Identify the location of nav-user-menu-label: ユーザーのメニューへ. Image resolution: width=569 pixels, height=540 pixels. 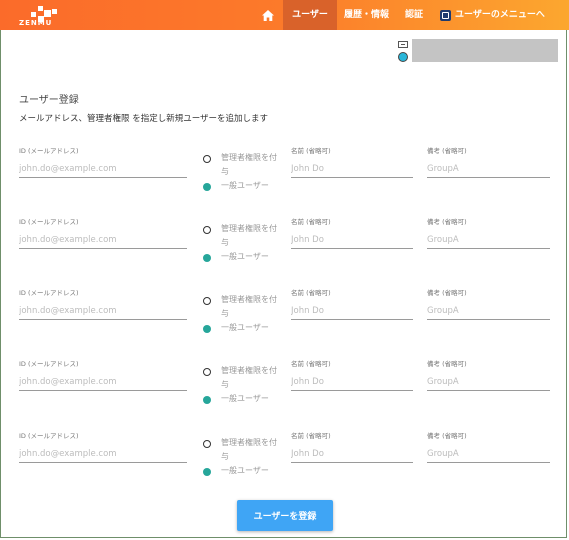
(500, 15).